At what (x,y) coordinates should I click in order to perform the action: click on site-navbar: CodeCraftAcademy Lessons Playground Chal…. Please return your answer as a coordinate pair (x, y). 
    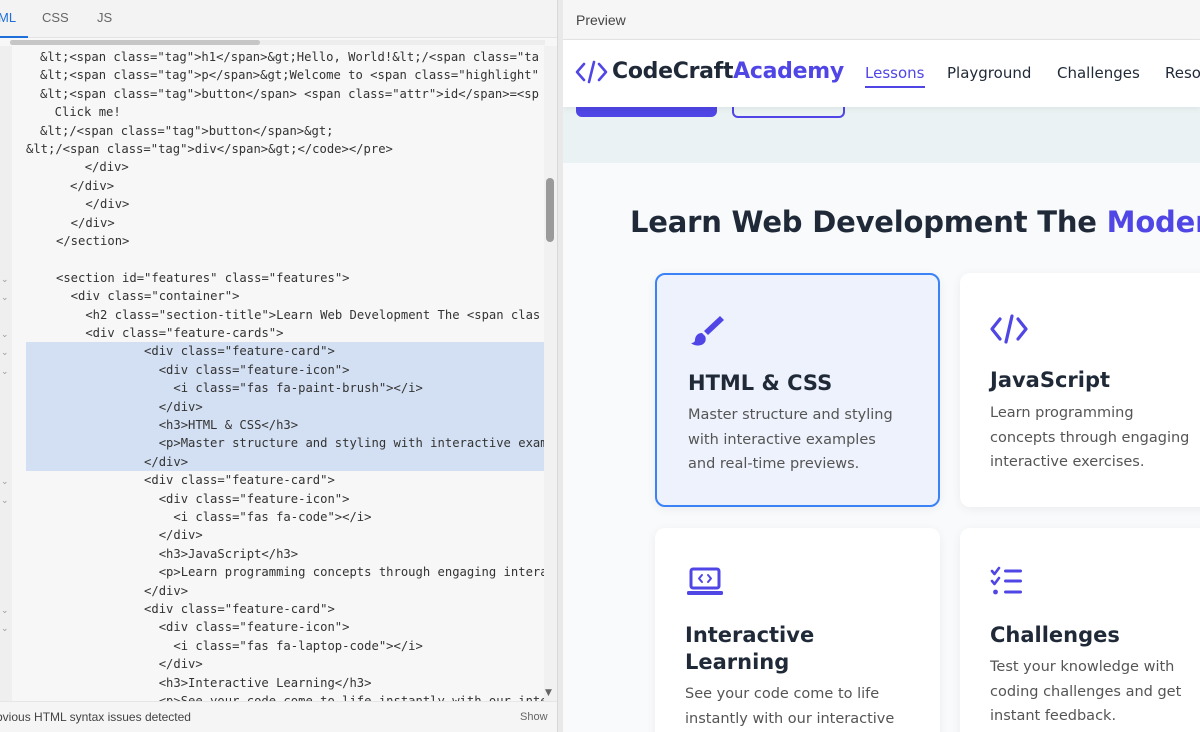
    Looking at the image, I should click on (881, 73).